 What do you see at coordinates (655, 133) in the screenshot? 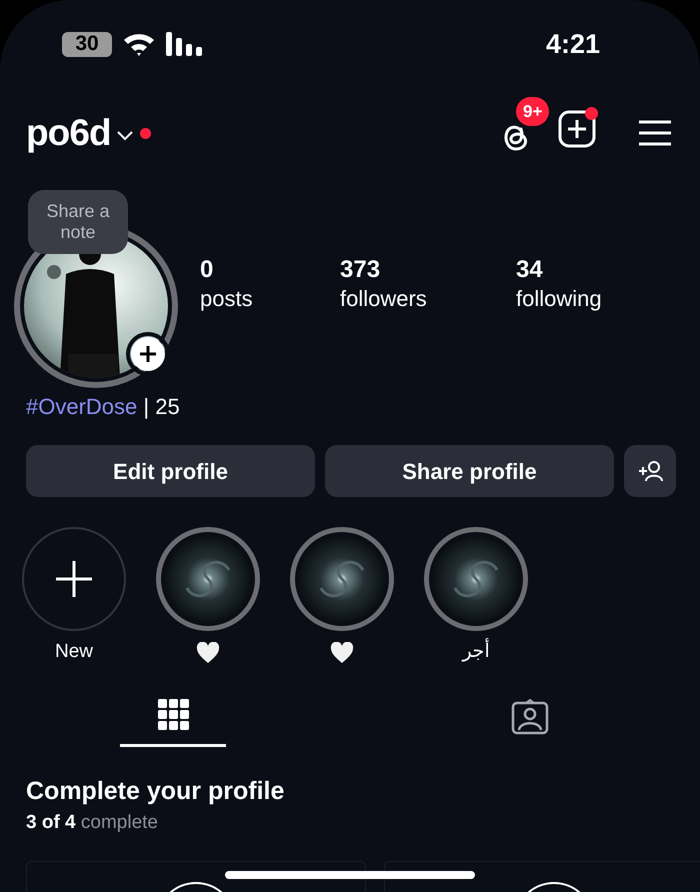
I see `menu-icon` at bounding box center [655, 133].